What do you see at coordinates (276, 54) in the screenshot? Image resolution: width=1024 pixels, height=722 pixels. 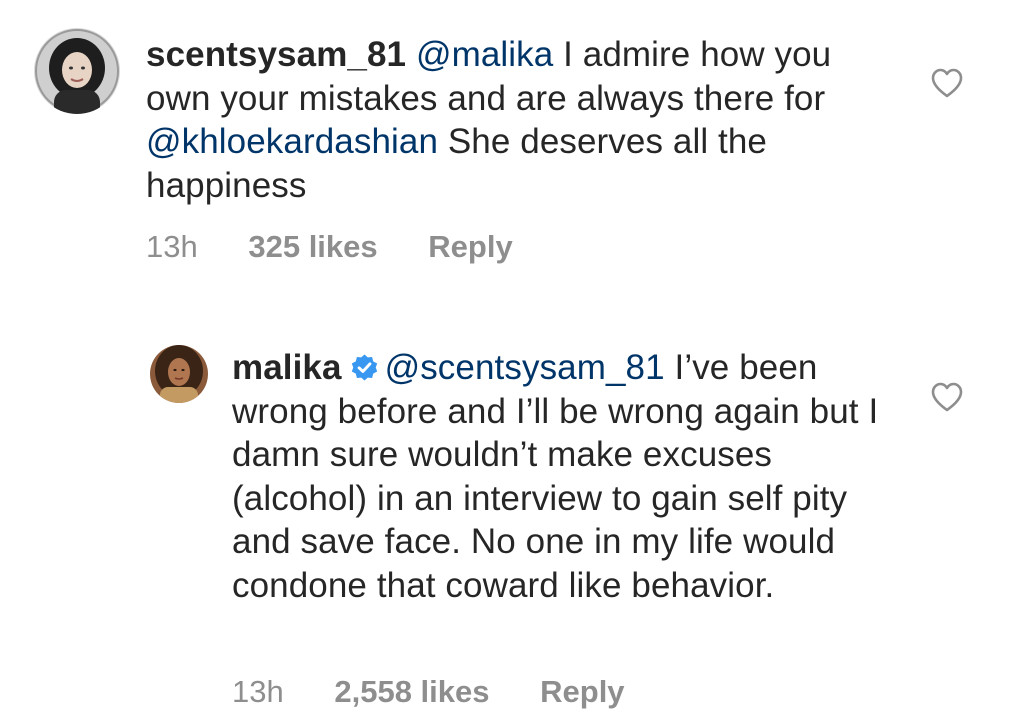 I see `comment-username: scentsysam_81` at bounding box center [276, 54].